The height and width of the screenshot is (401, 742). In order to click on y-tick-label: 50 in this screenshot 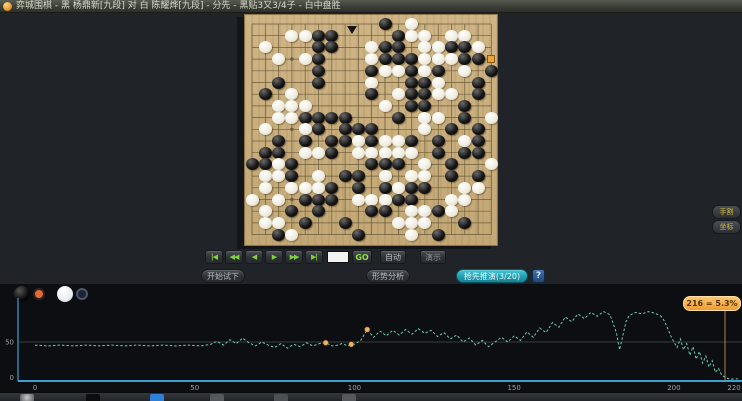, I will do `click(9, 343)`.